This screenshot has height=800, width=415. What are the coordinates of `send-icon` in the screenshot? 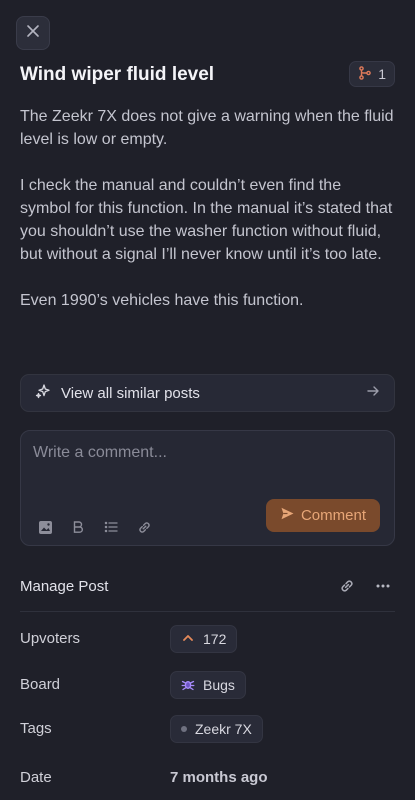 It's located at (287, 515).